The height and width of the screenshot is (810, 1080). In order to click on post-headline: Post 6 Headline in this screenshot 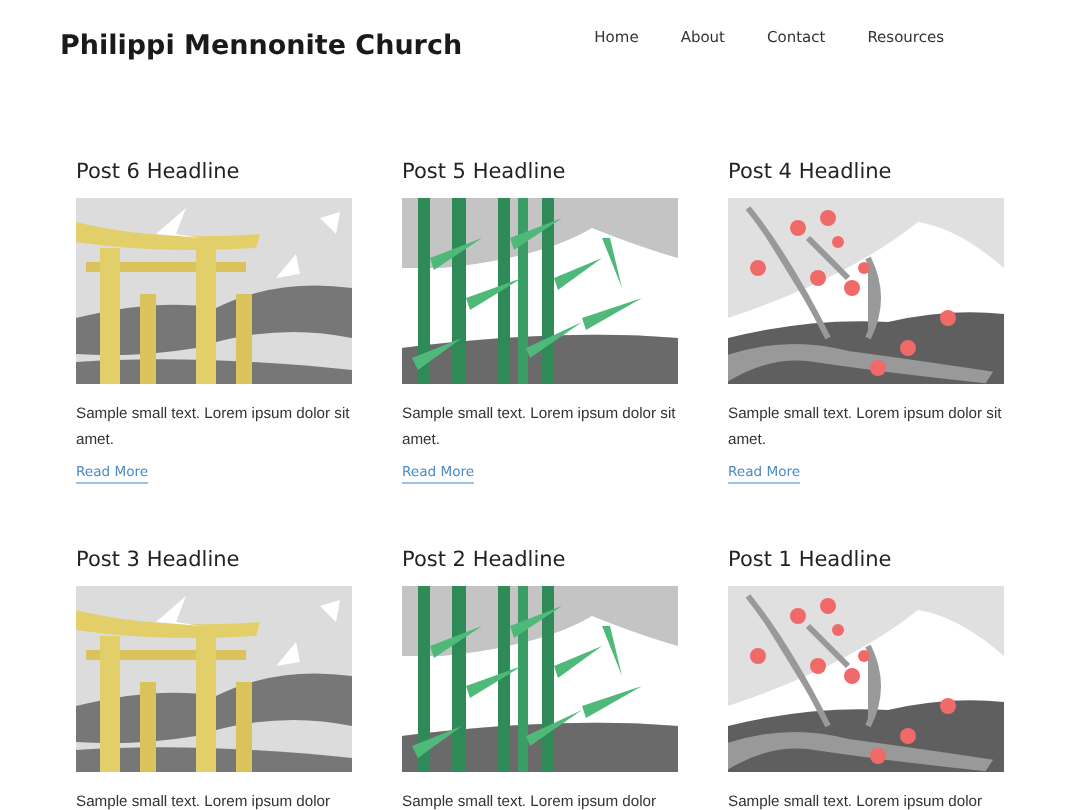, I will do `click(159, 172)`.